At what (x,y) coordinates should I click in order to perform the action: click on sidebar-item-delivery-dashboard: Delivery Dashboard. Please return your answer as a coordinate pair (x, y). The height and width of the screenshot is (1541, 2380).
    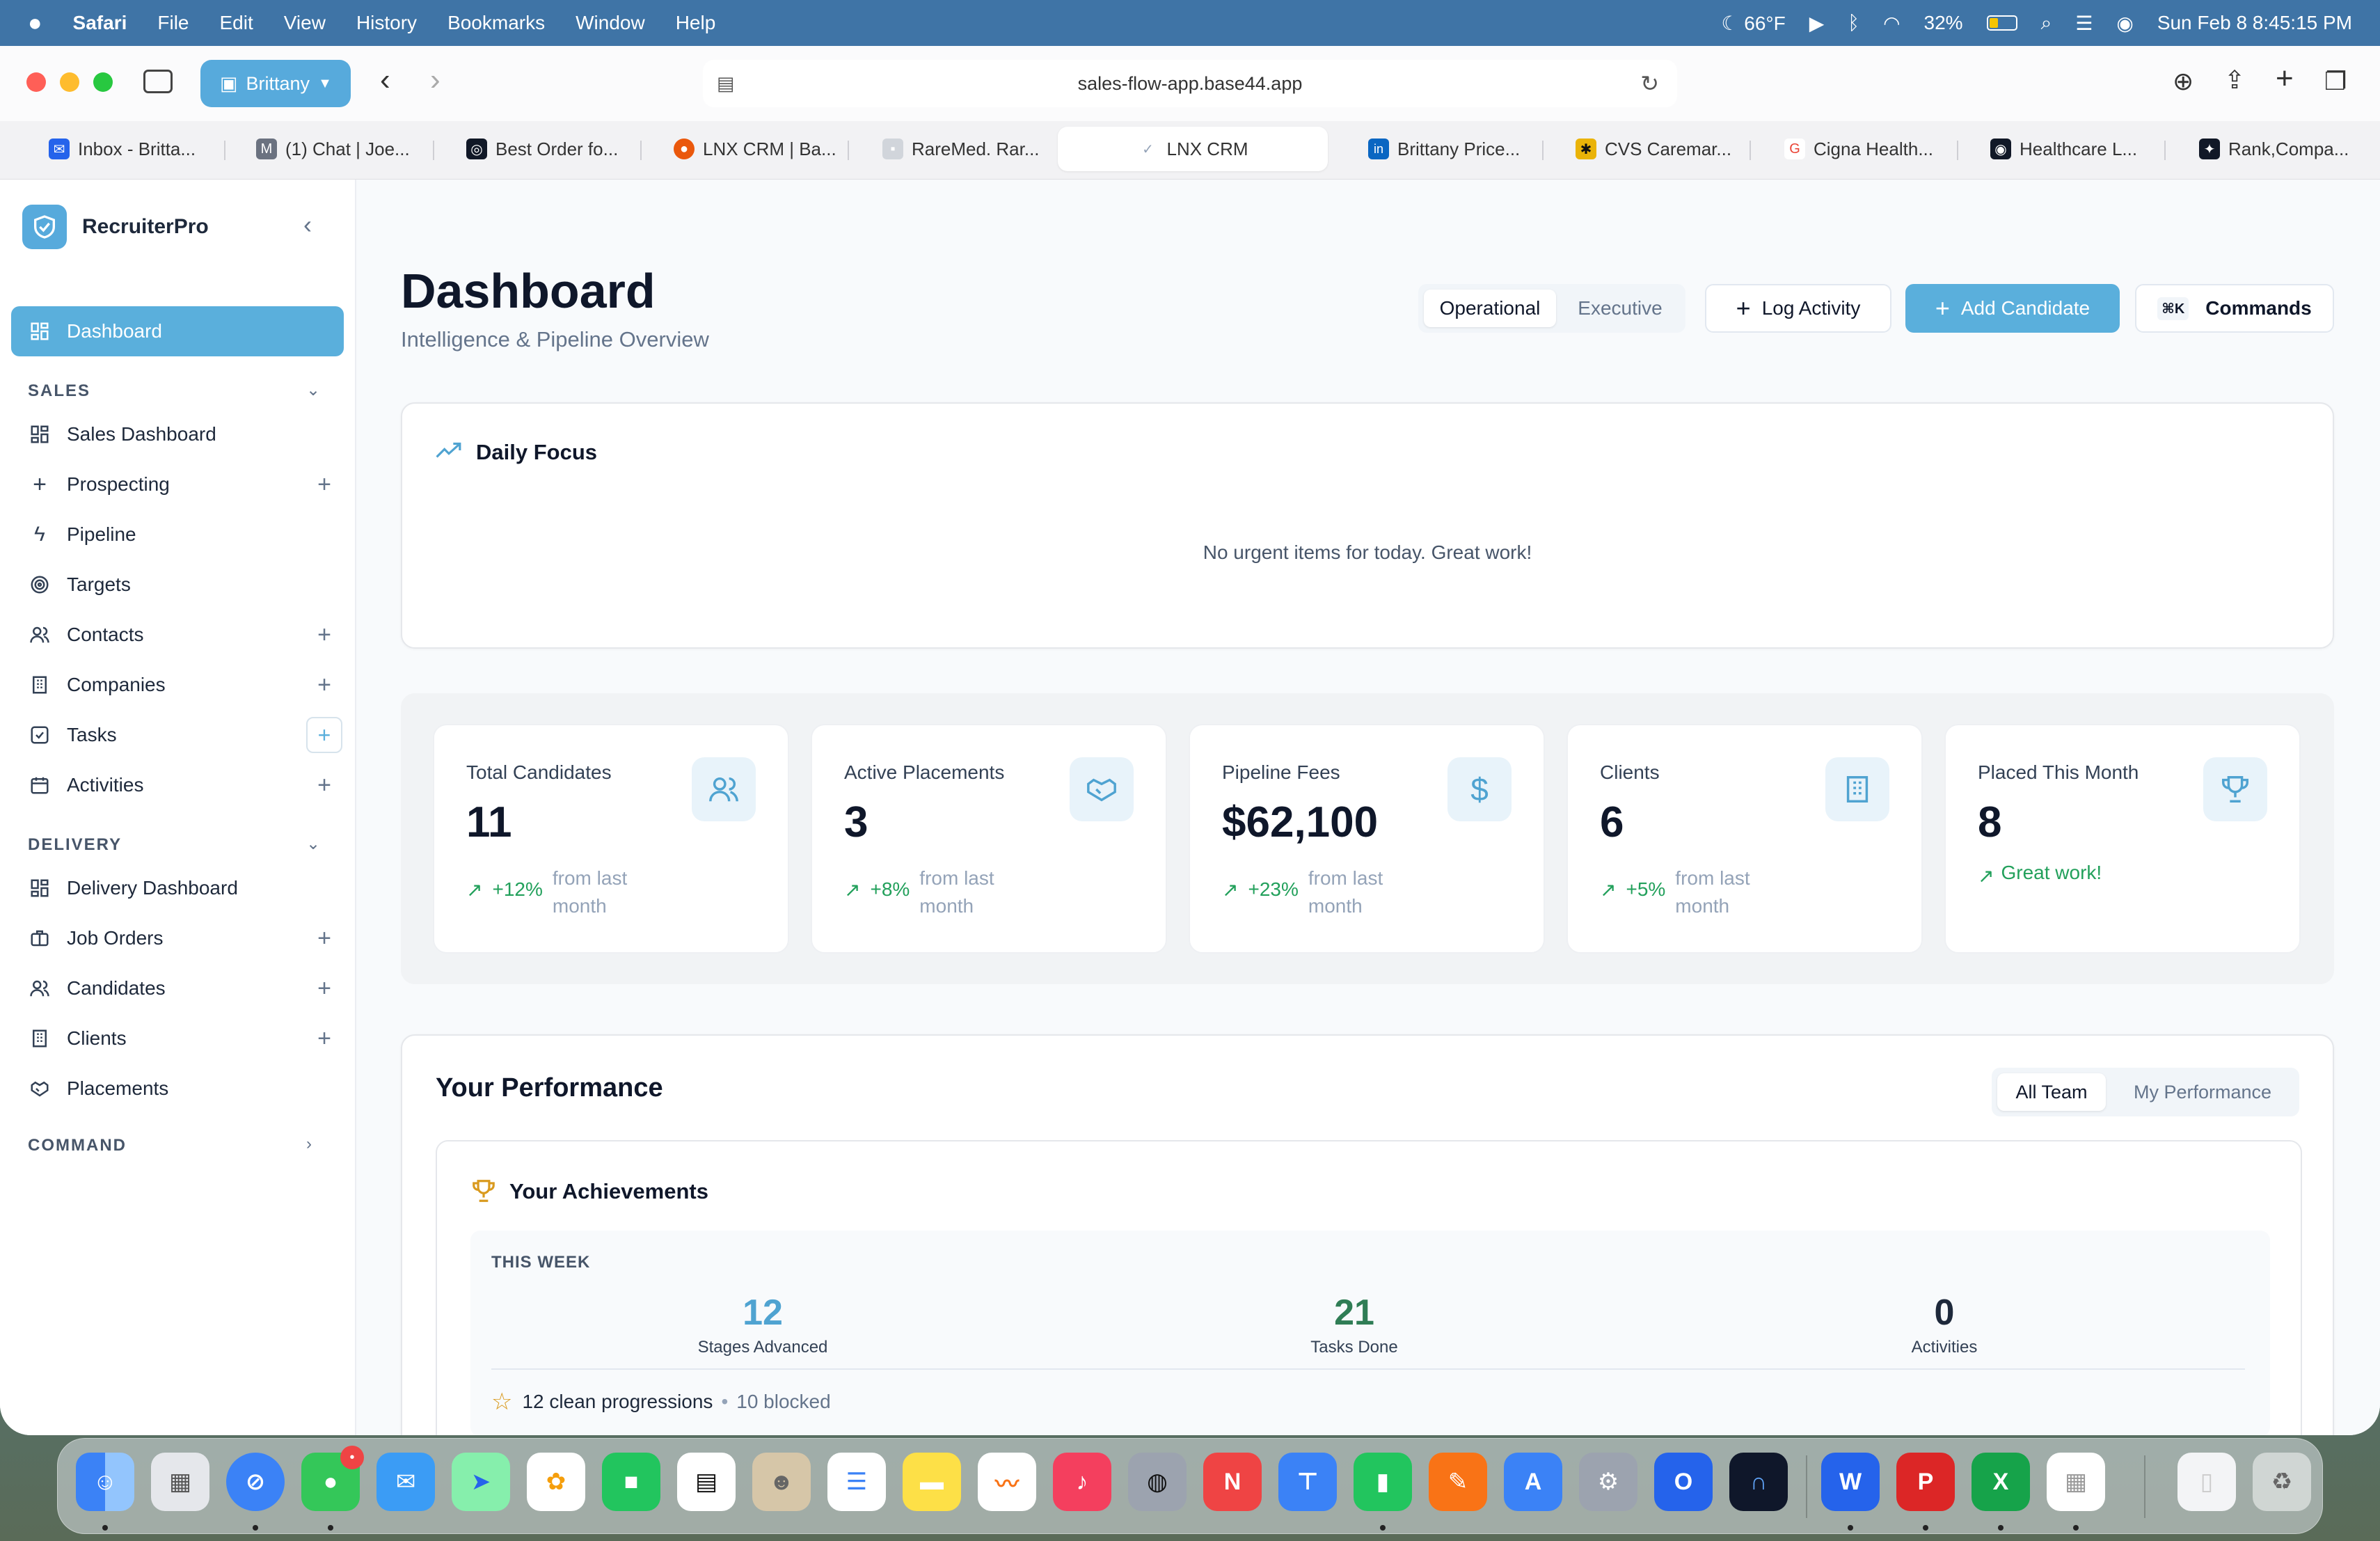
    Looking at the image, I should click on (177, 888).